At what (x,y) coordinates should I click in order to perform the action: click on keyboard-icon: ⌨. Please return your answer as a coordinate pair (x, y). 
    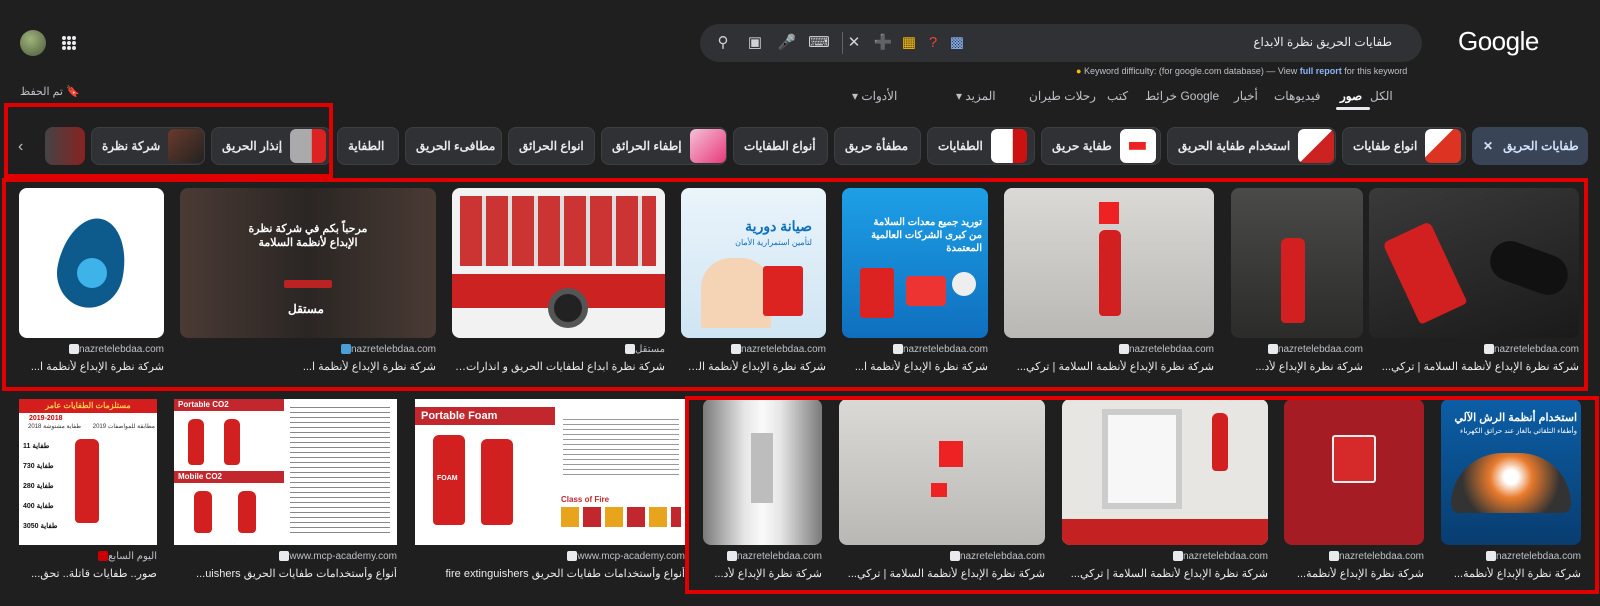
    Looking at the image, I should click on (819, 43).